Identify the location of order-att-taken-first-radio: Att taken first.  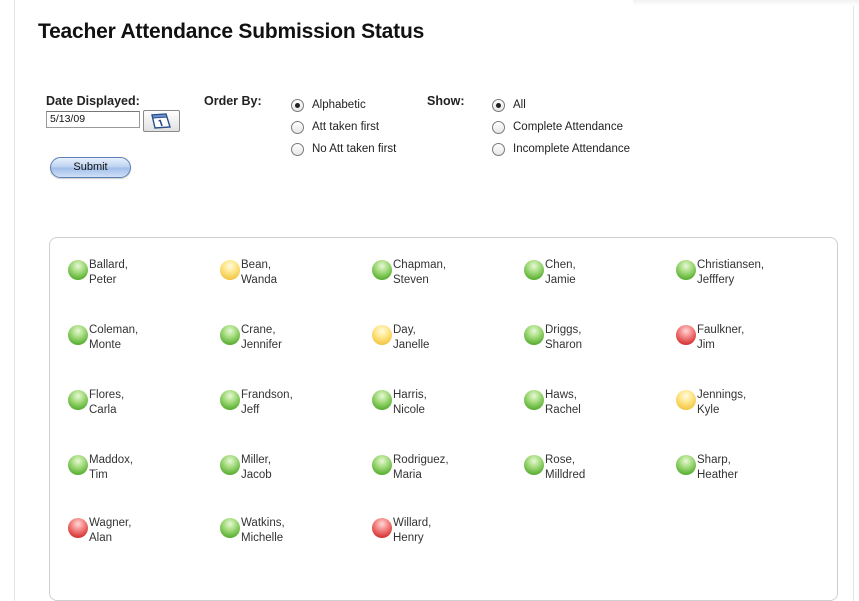
(335, 127).